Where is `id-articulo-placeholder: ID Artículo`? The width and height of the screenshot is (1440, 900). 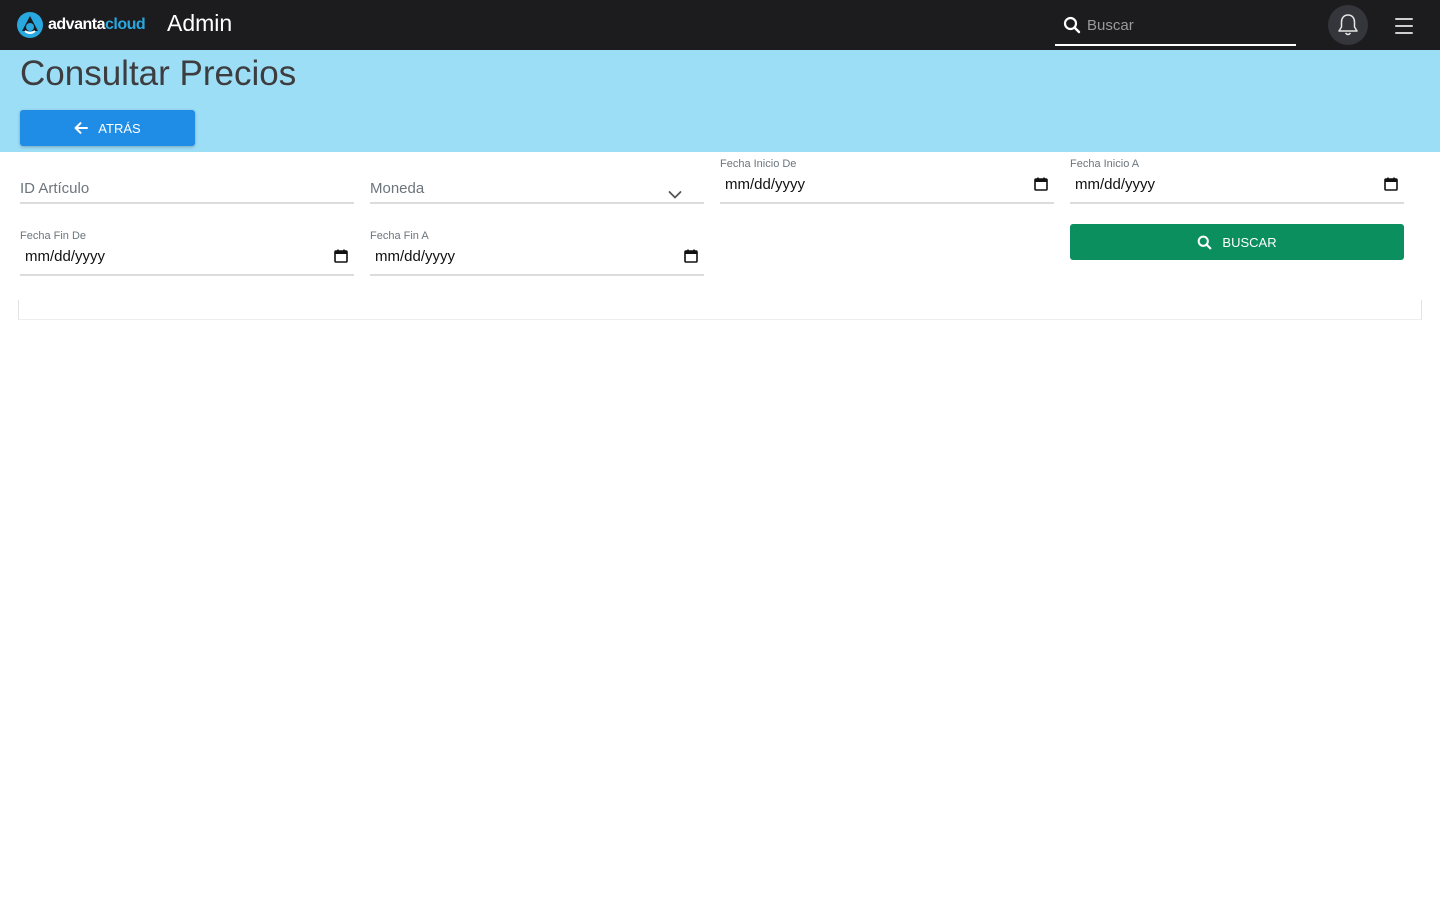 id-articulo-placeholder: ID Artículo is located at coordinates (55, 188).